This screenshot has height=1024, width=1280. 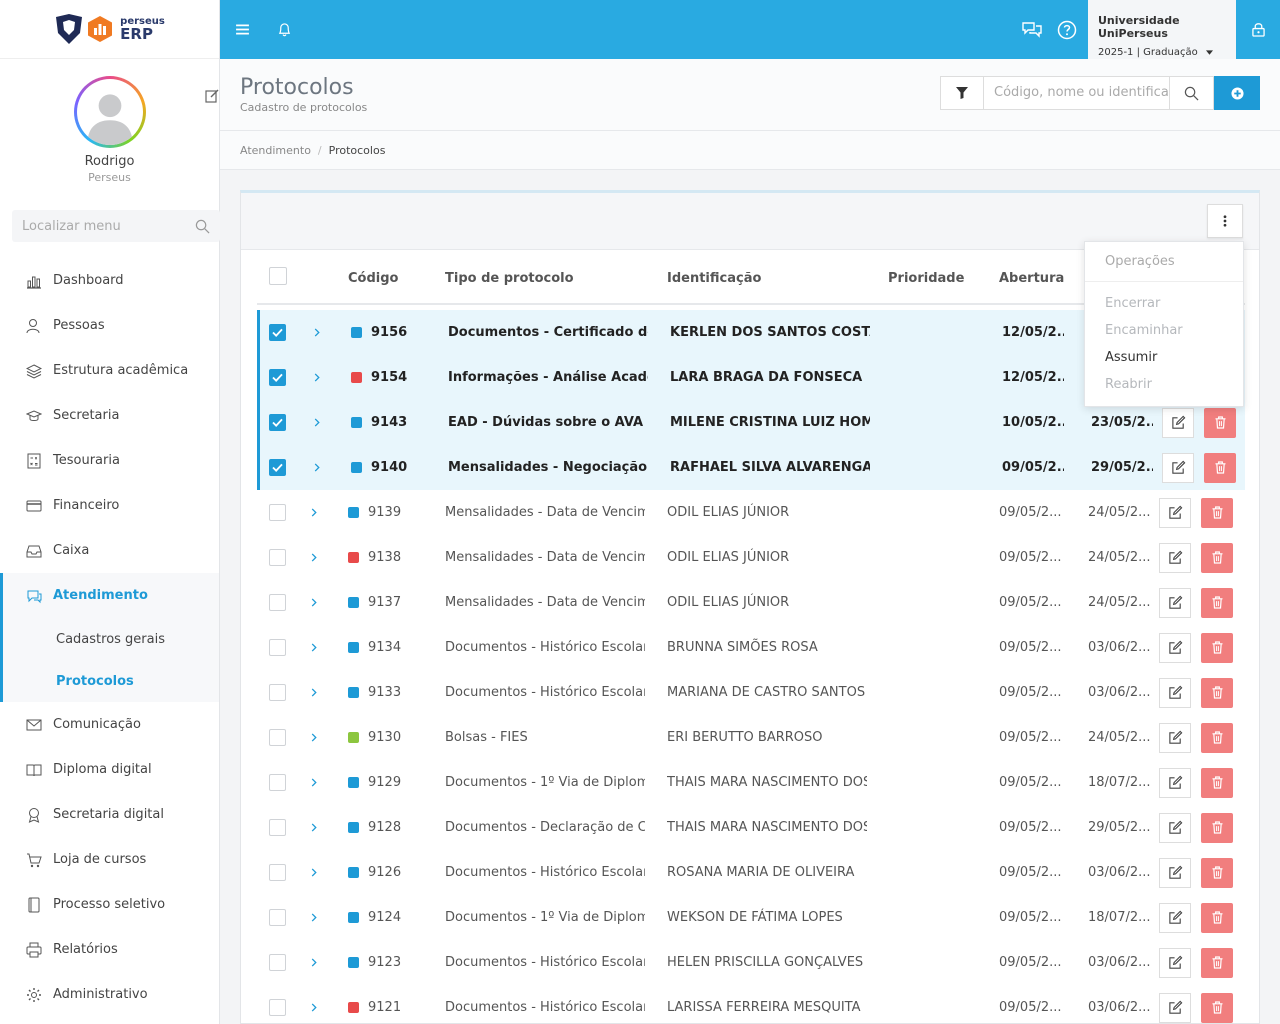 What do you see at coordinates (1192, 93) in the screenshot?
I see `search-button` at bounding box center [1192, 93].